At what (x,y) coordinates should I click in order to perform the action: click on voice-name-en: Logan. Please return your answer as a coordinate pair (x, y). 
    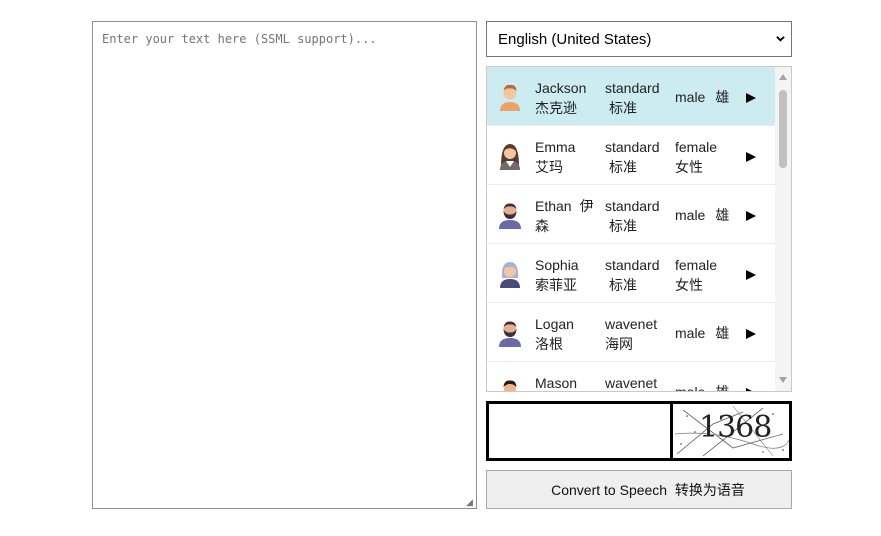
    Looking at the image, I should click on (554, 324).